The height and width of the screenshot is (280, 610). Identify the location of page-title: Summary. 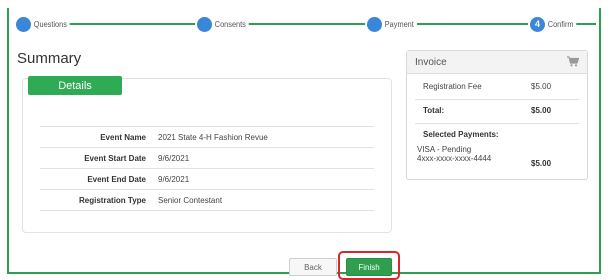
(49, 58).